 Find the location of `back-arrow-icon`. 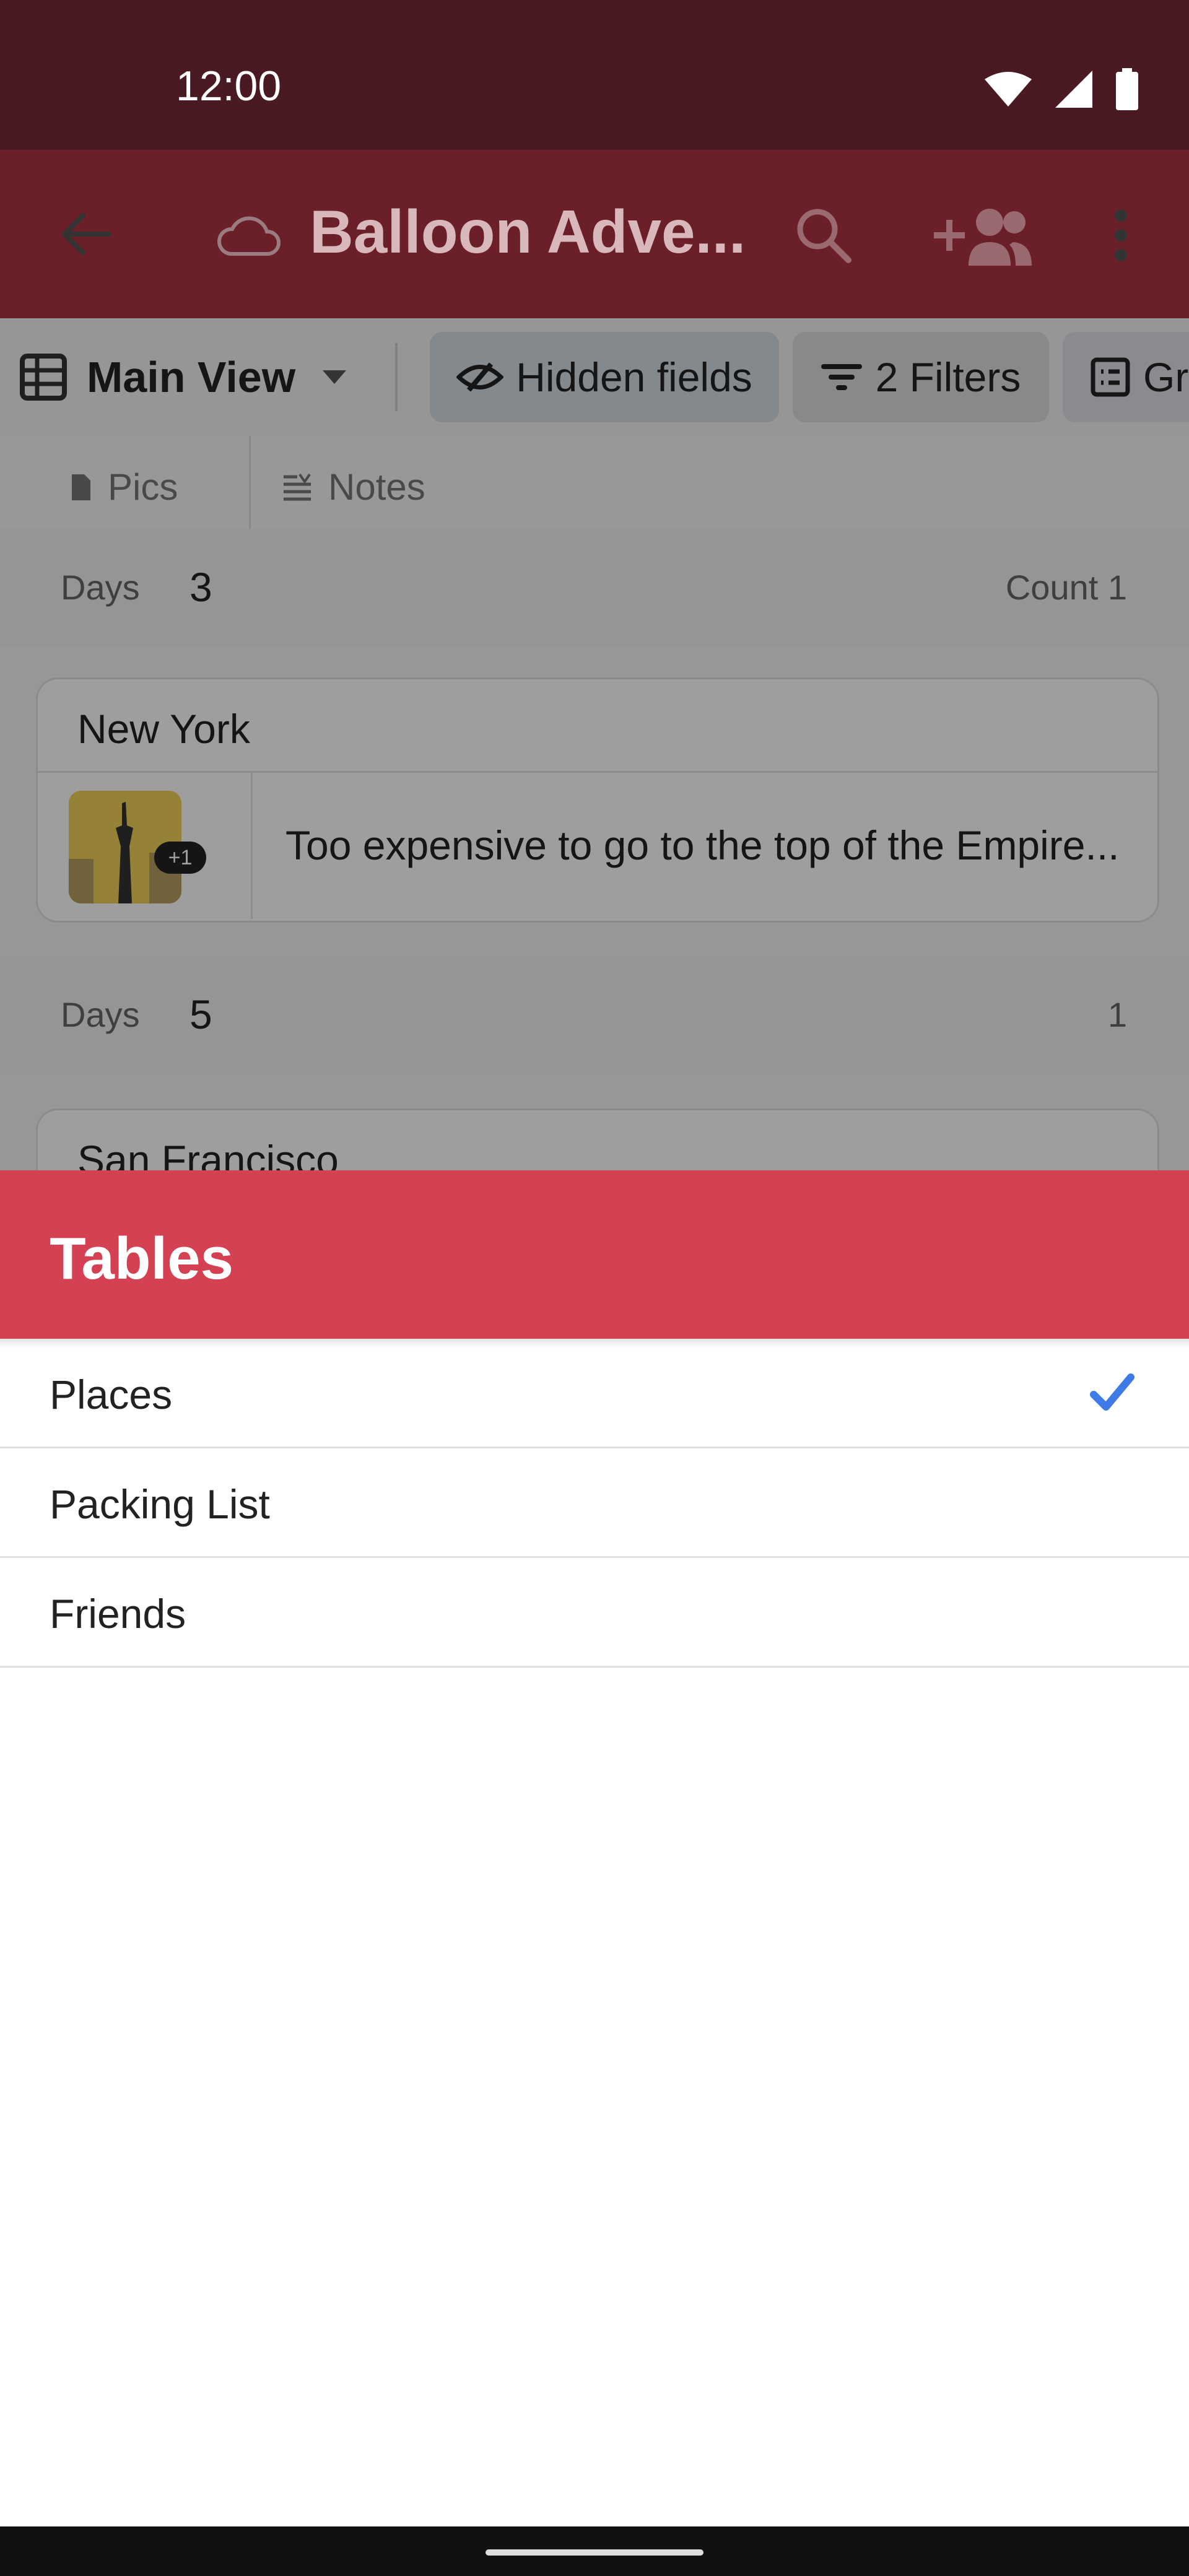

back-arrow-icon is located at coordinates (86, 234).